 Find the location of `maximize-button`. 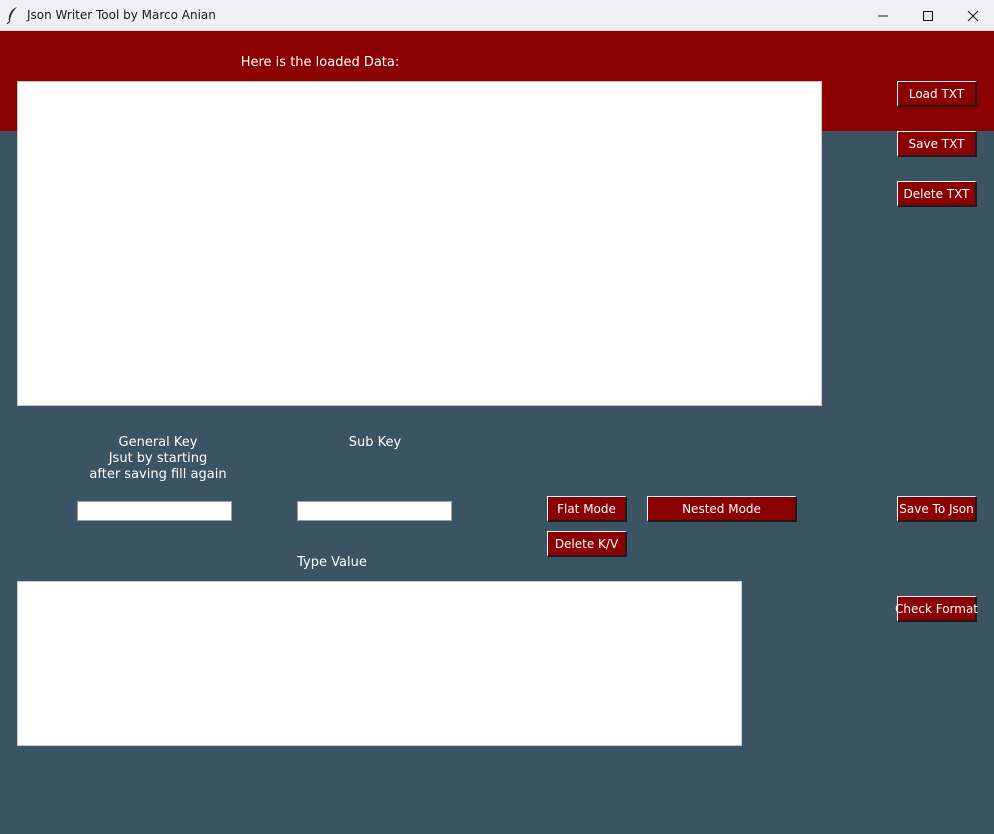

maximize-button is located at coordinates (928, 15).